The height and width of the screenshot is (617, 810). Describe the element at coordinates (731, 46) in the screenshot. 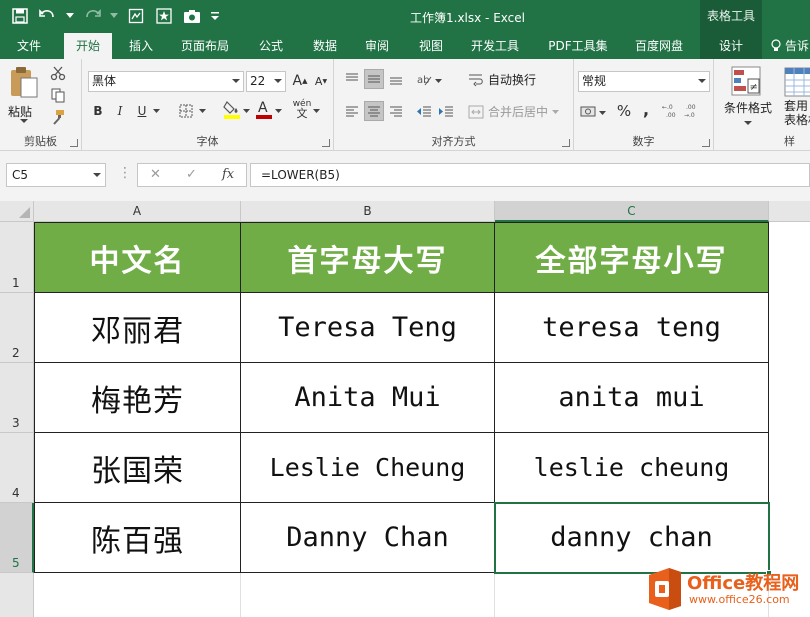

I see `tab-design: 设计` at that location.